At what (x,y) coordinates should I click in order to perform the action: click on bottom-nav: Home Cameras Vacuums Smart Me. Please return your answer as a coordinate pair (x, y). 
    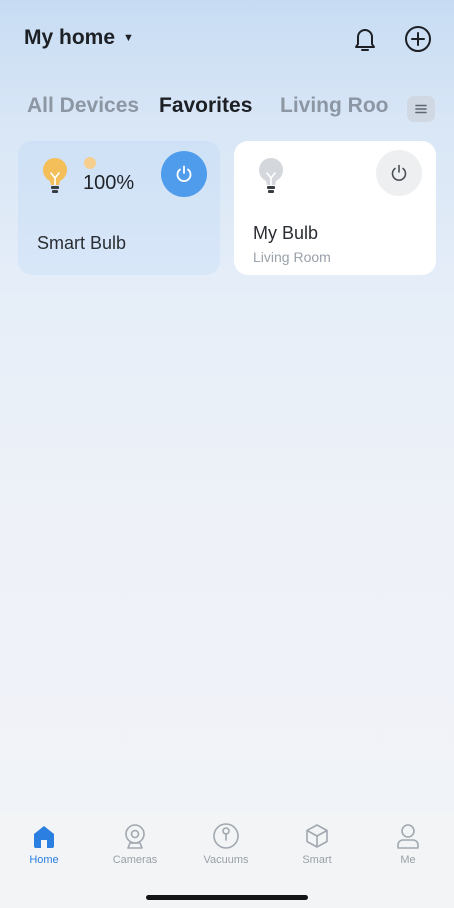
    Looking at the image, I should click on (227, 860).